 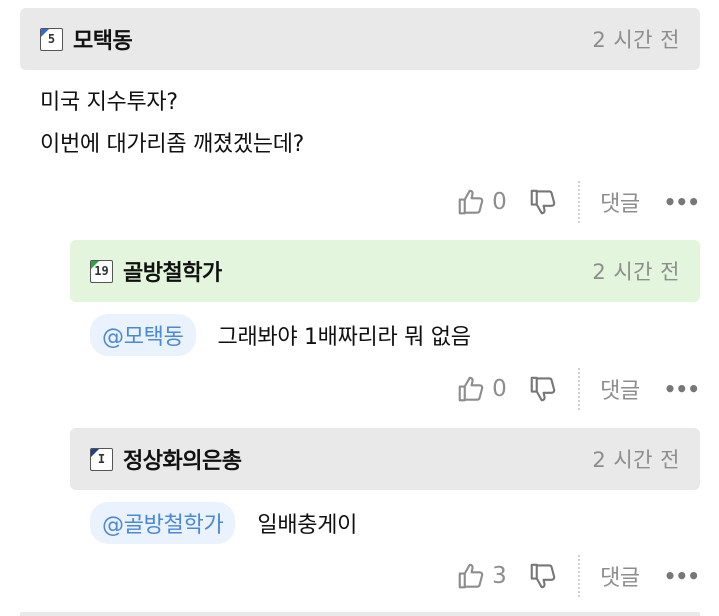 I want to click on author-nickname: 정상화의은총, so click(x=182, y=459).